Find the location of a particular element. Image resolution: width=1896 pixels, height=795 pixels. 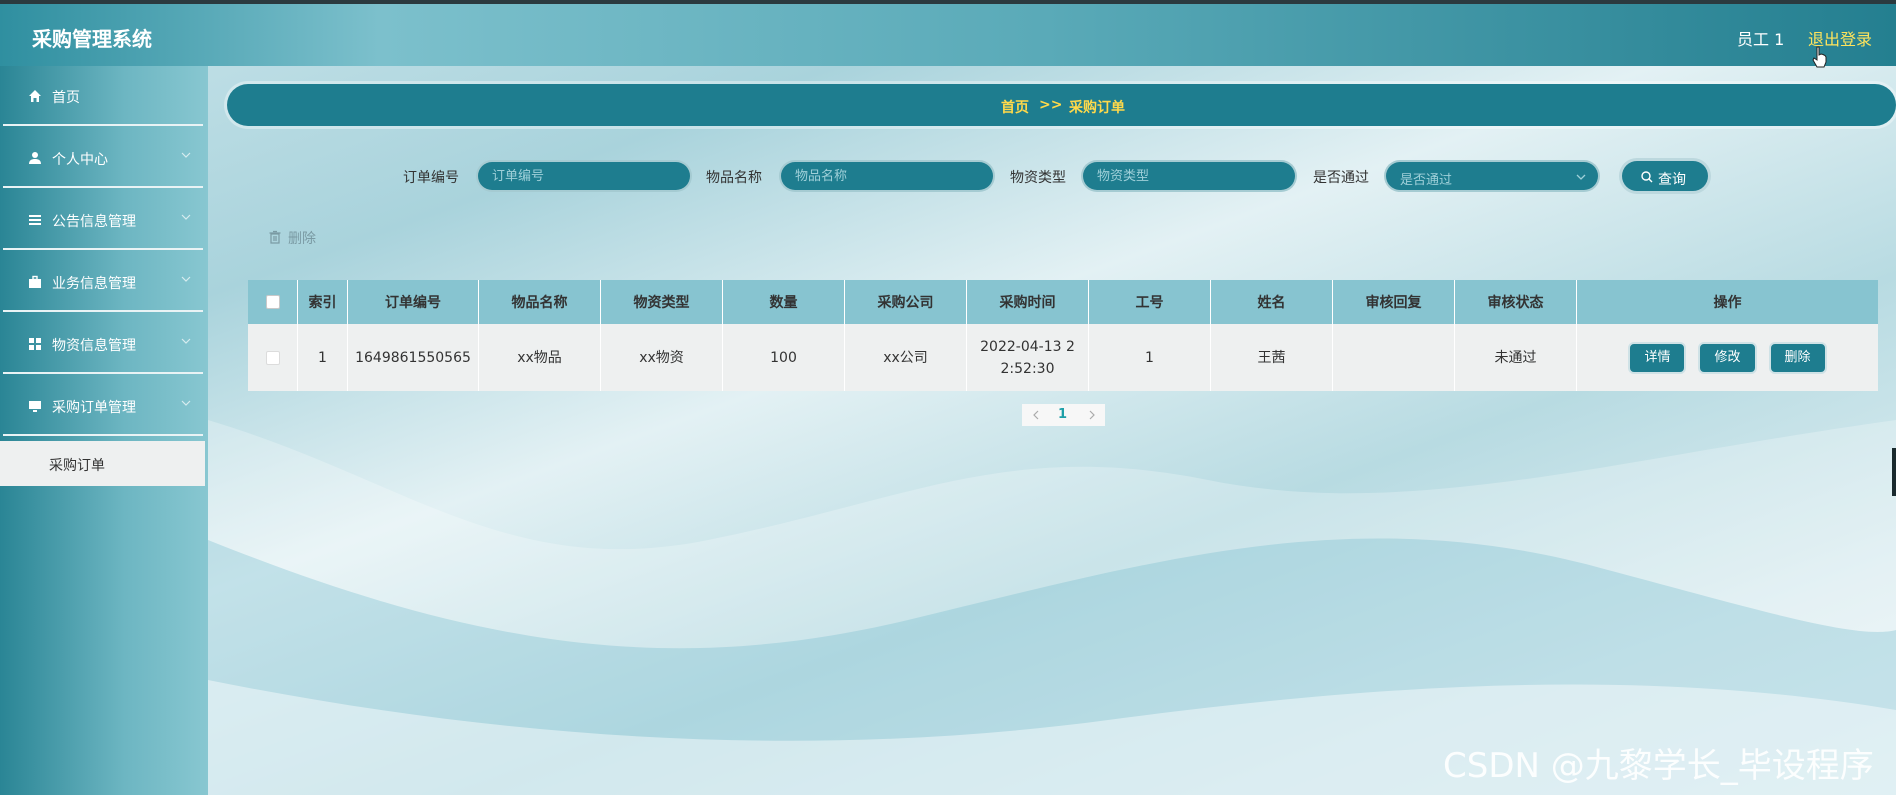

breadcrumb: 首页 >> 采购订单 is located at coordinates (1061, 105).